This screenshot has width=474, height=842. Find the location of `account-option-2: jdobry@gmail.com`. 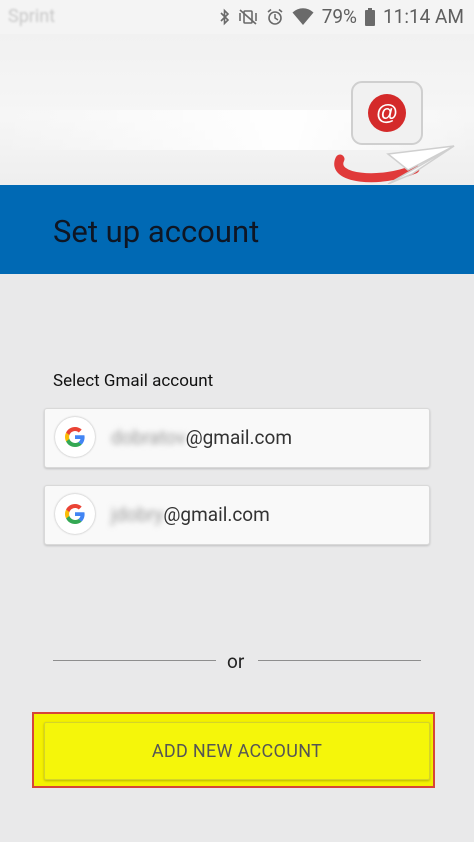

account-option-2: jdobry@gmail.com is located at coordinates (237, 515).